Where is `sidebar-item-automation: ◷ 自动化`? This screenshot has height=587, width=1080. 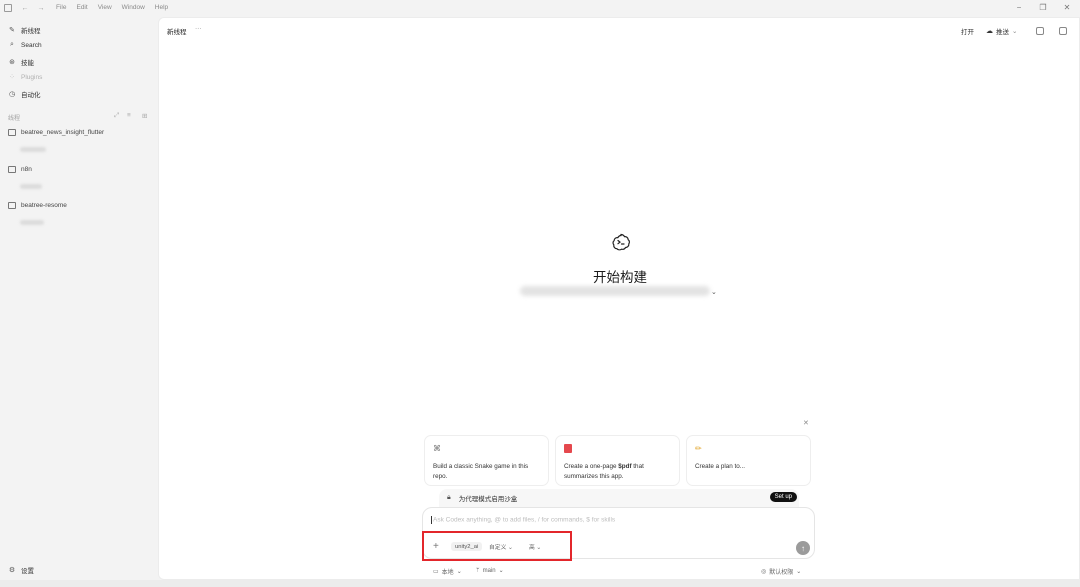
sidebar-item-automation: ◷ 自动化 is located at coordinates (24, 94).